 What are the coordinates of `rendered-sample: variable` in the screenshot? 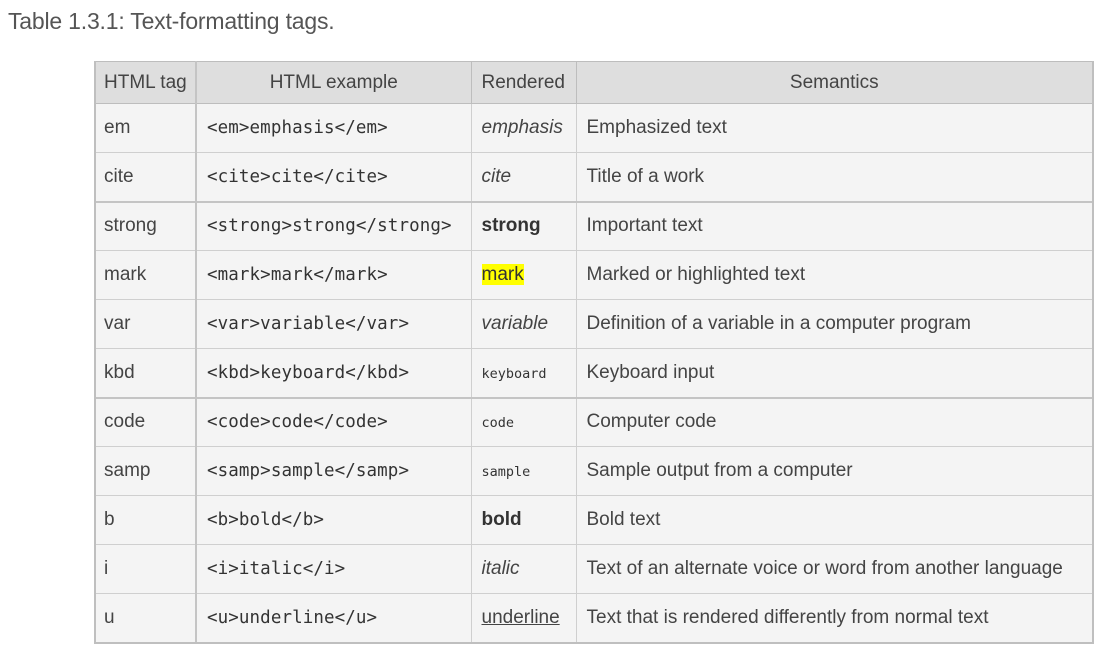 It's located at (515, 323).